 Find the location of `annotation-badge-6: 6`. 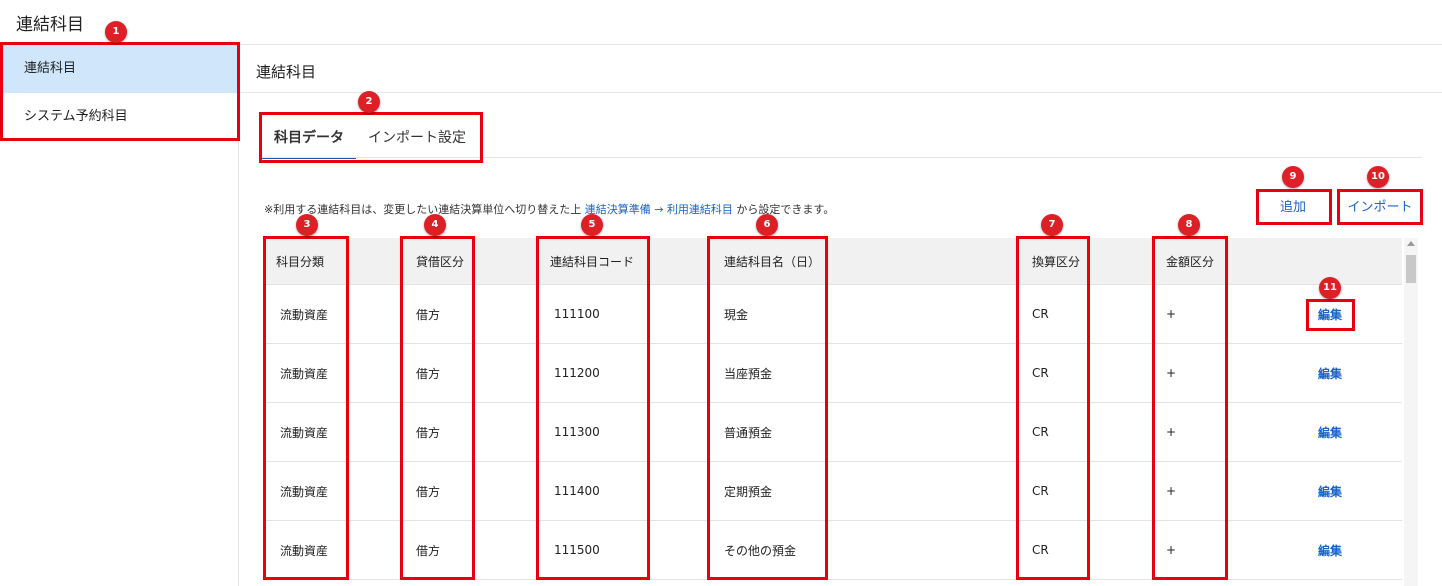

annotation-badge-6: 6 is located at coordinates (767, 225).